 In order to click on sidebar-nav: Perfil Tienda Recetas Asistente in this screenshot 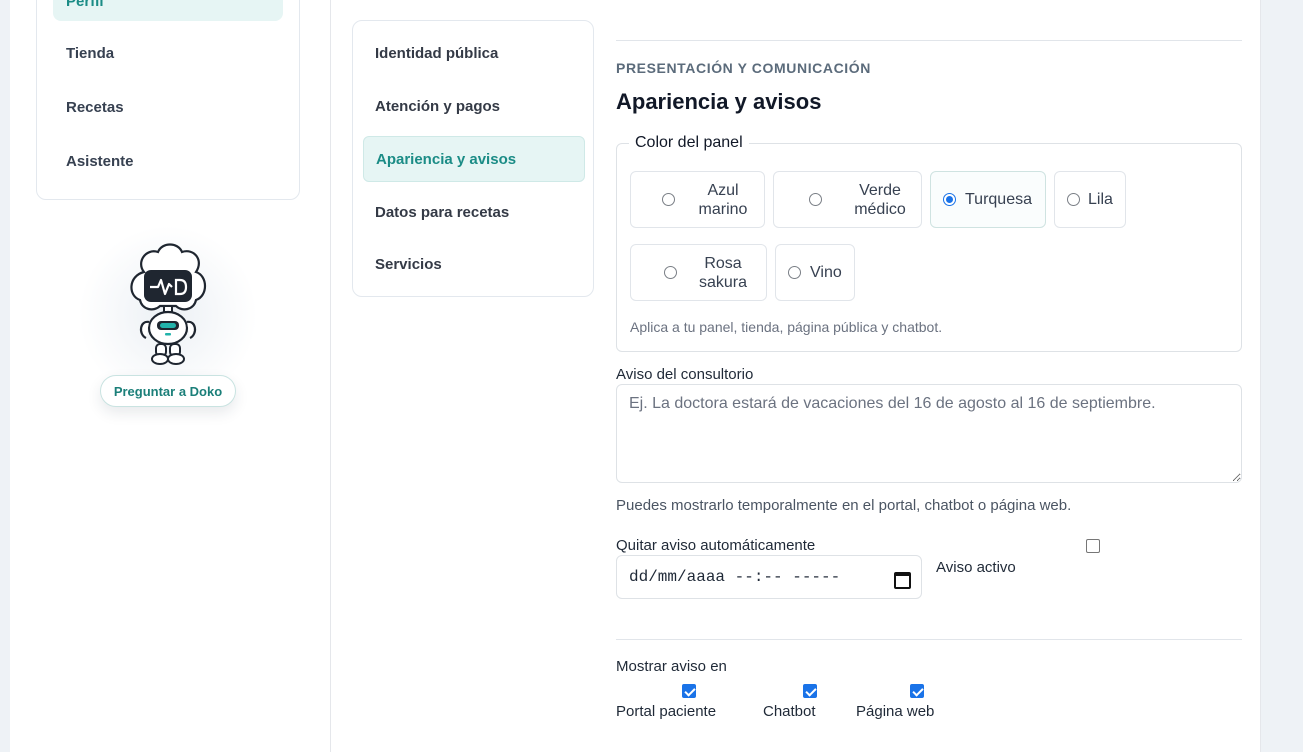, I will do `click(168, 100)`.